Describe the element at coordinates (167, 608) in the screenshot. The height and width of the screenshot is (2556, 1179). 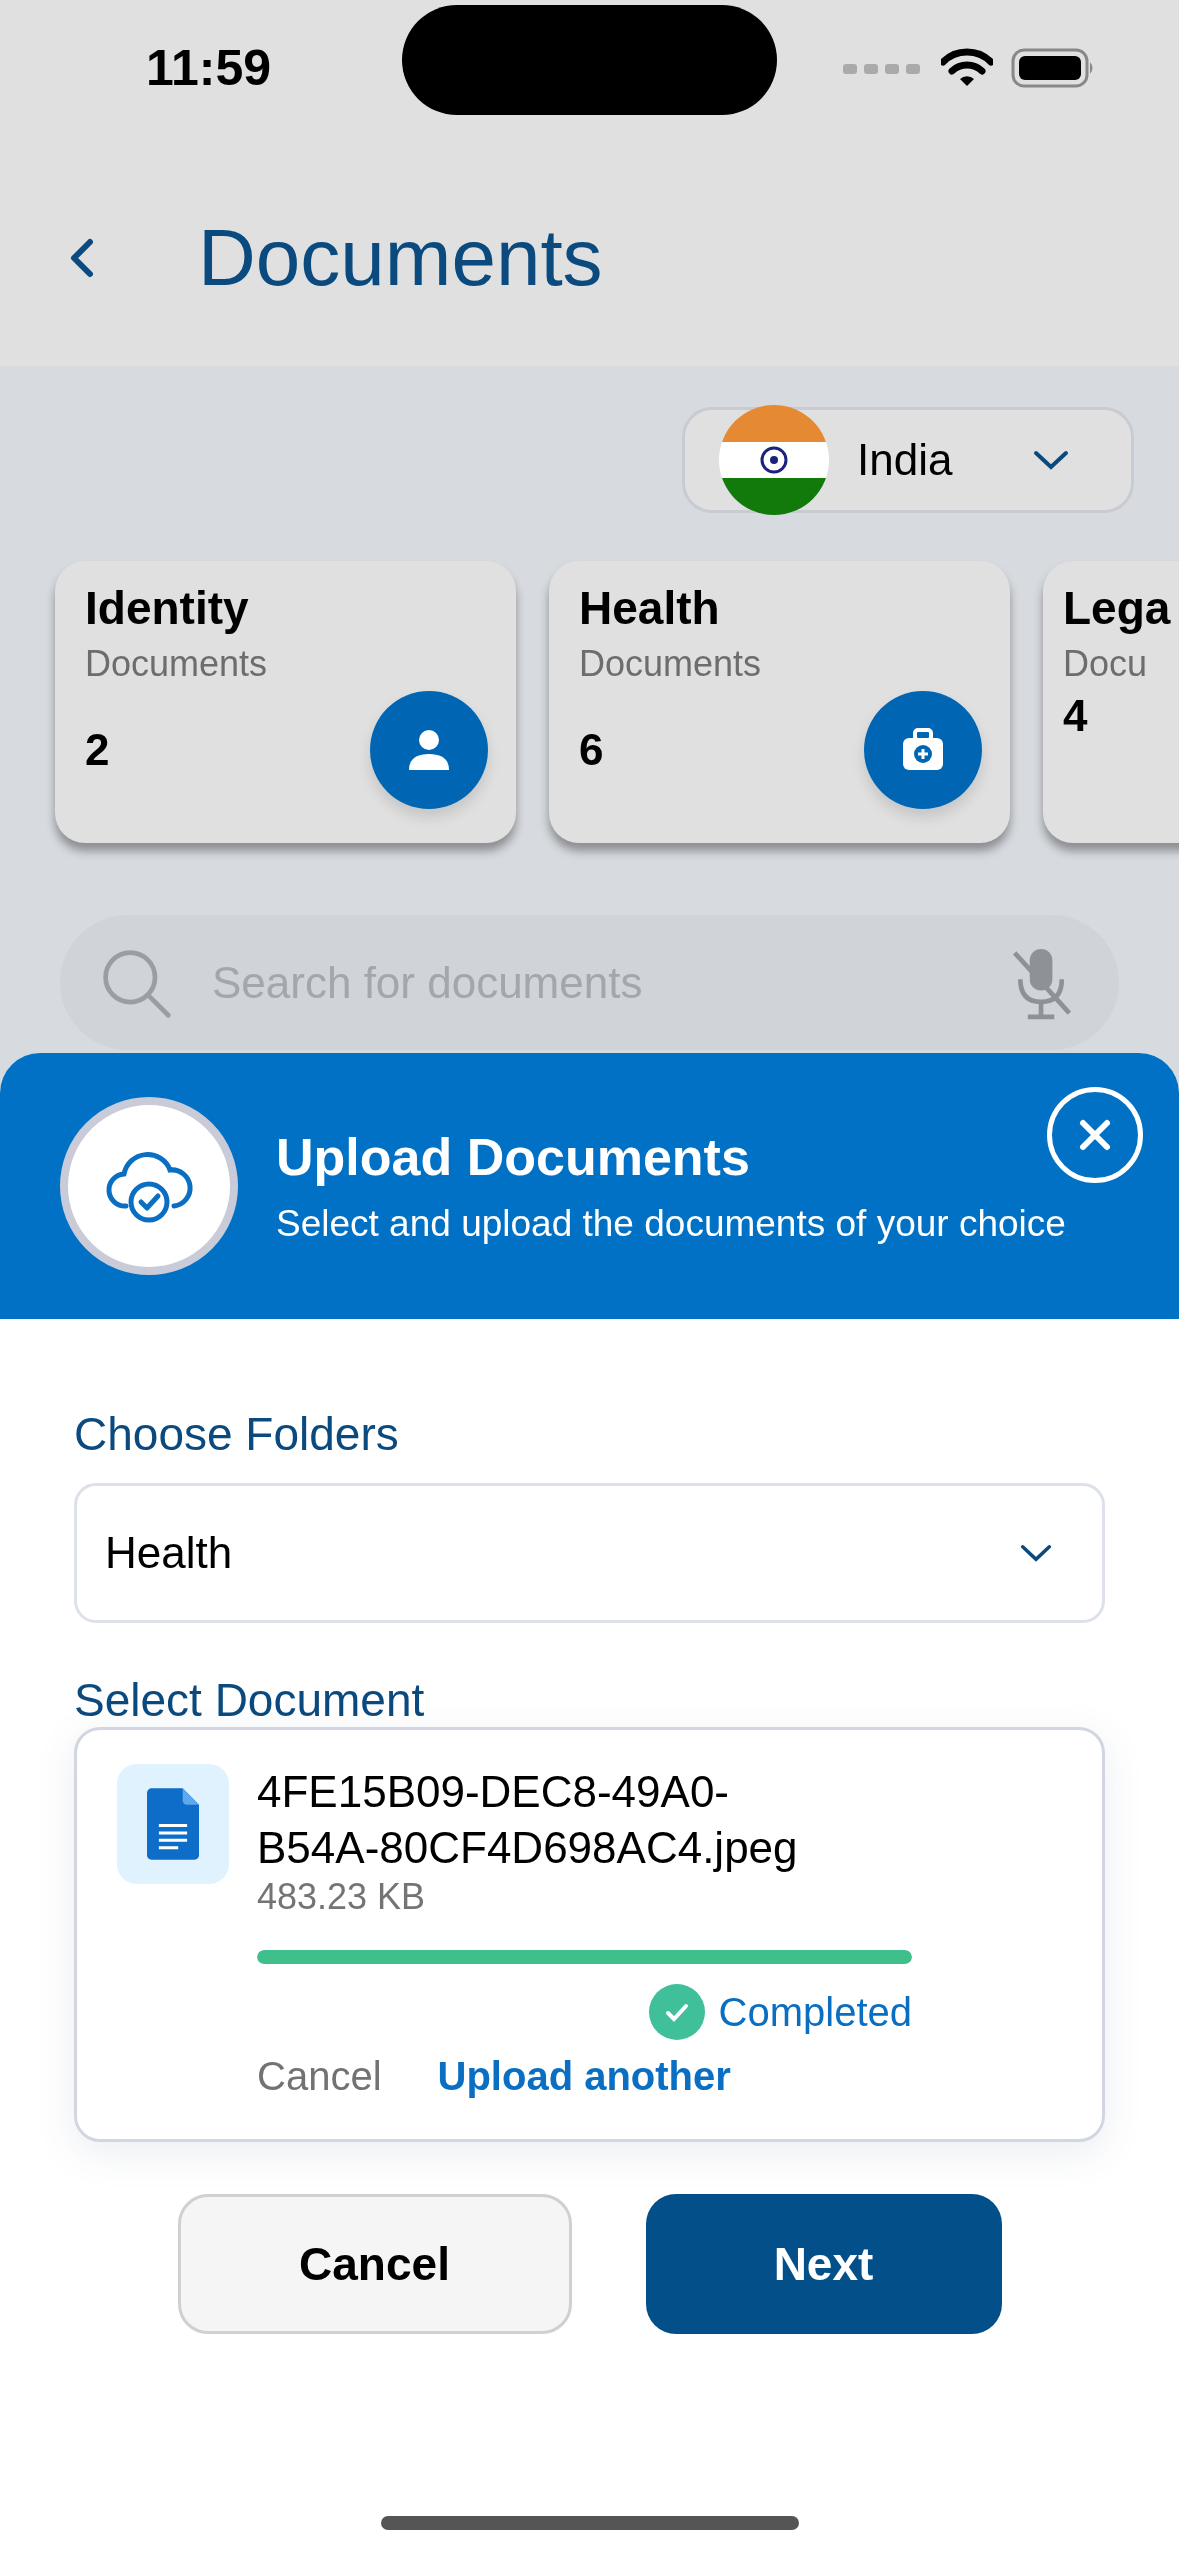
I see `category-title: Identity` at that location.